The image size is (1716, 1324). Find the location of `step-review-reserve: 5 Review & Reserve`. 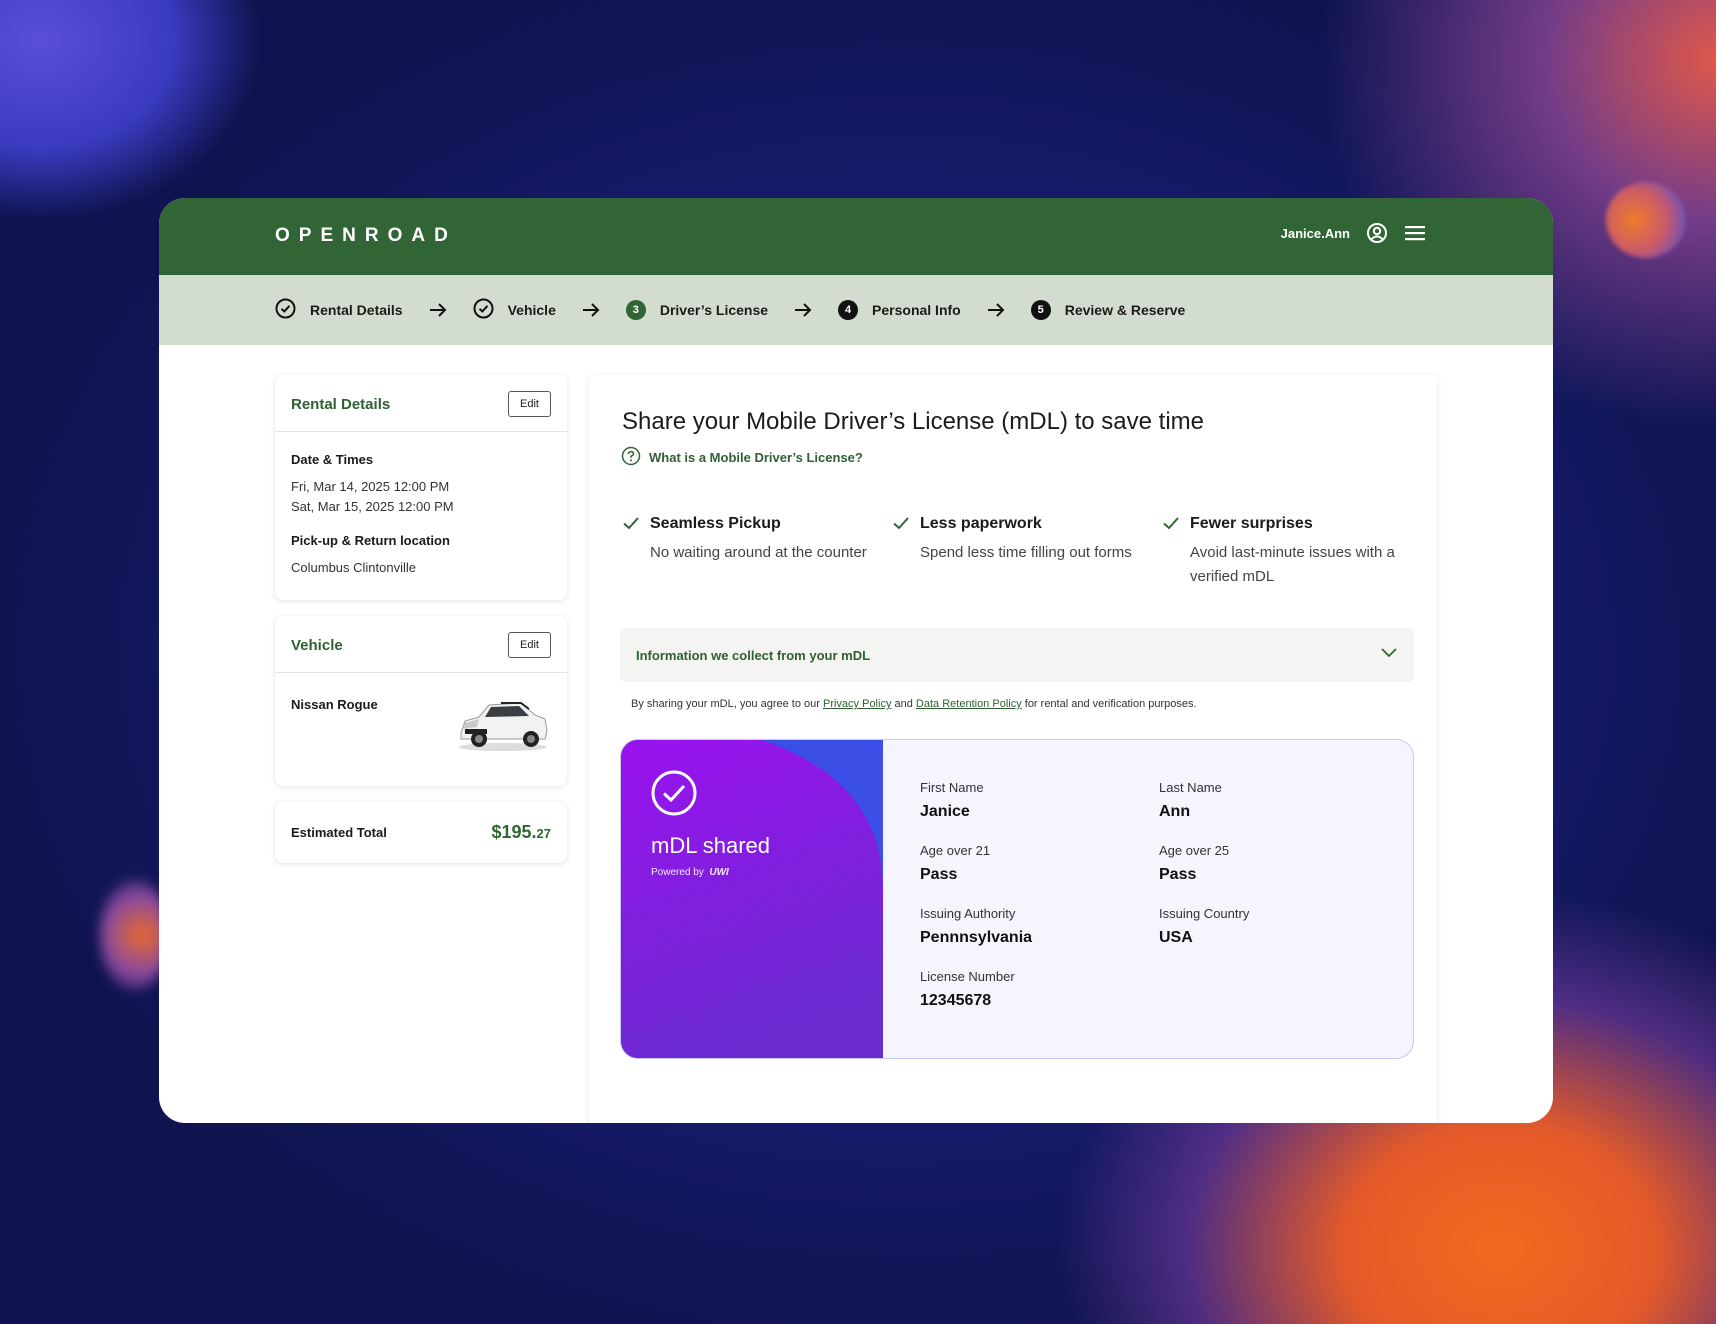

step-review-reserve: 5 Review & Reserve is located at coordinates (1108, 310).